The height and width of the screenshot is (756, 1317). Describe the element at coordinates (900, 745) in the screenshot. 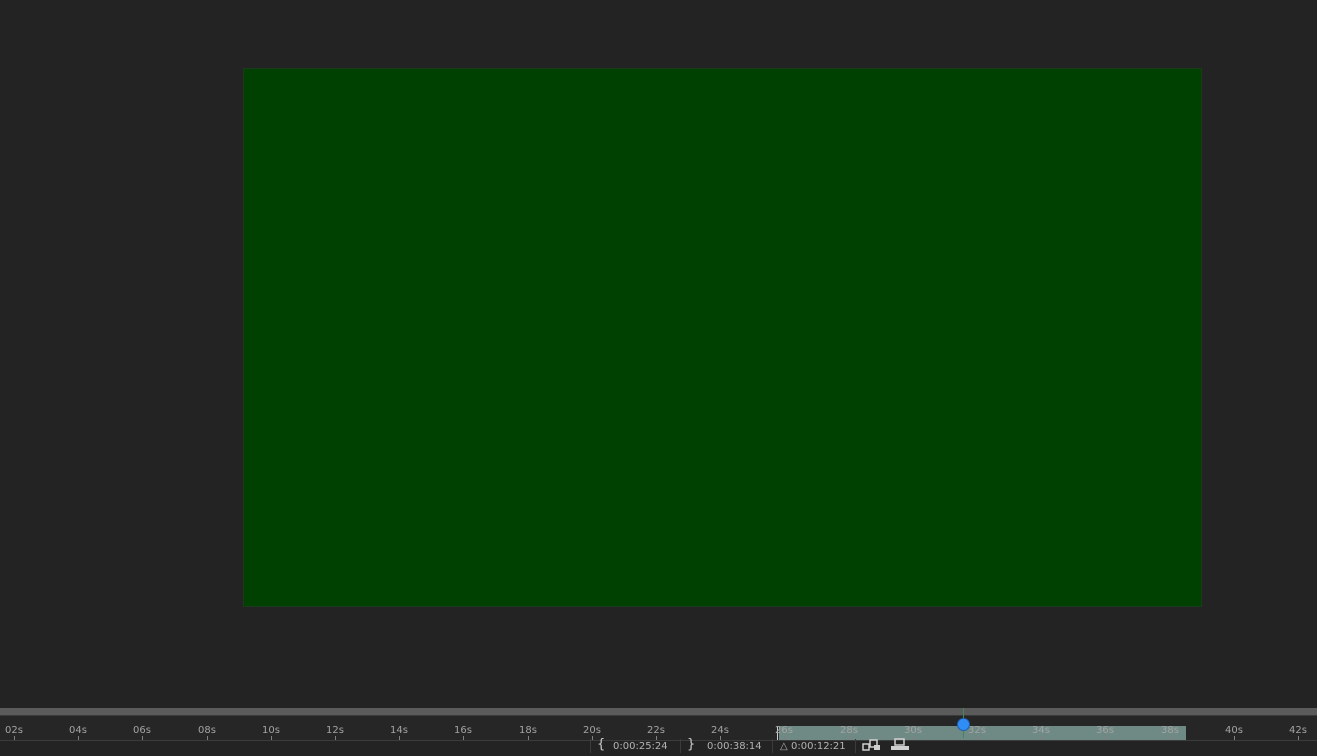

I see `output-module-icon` at that location.